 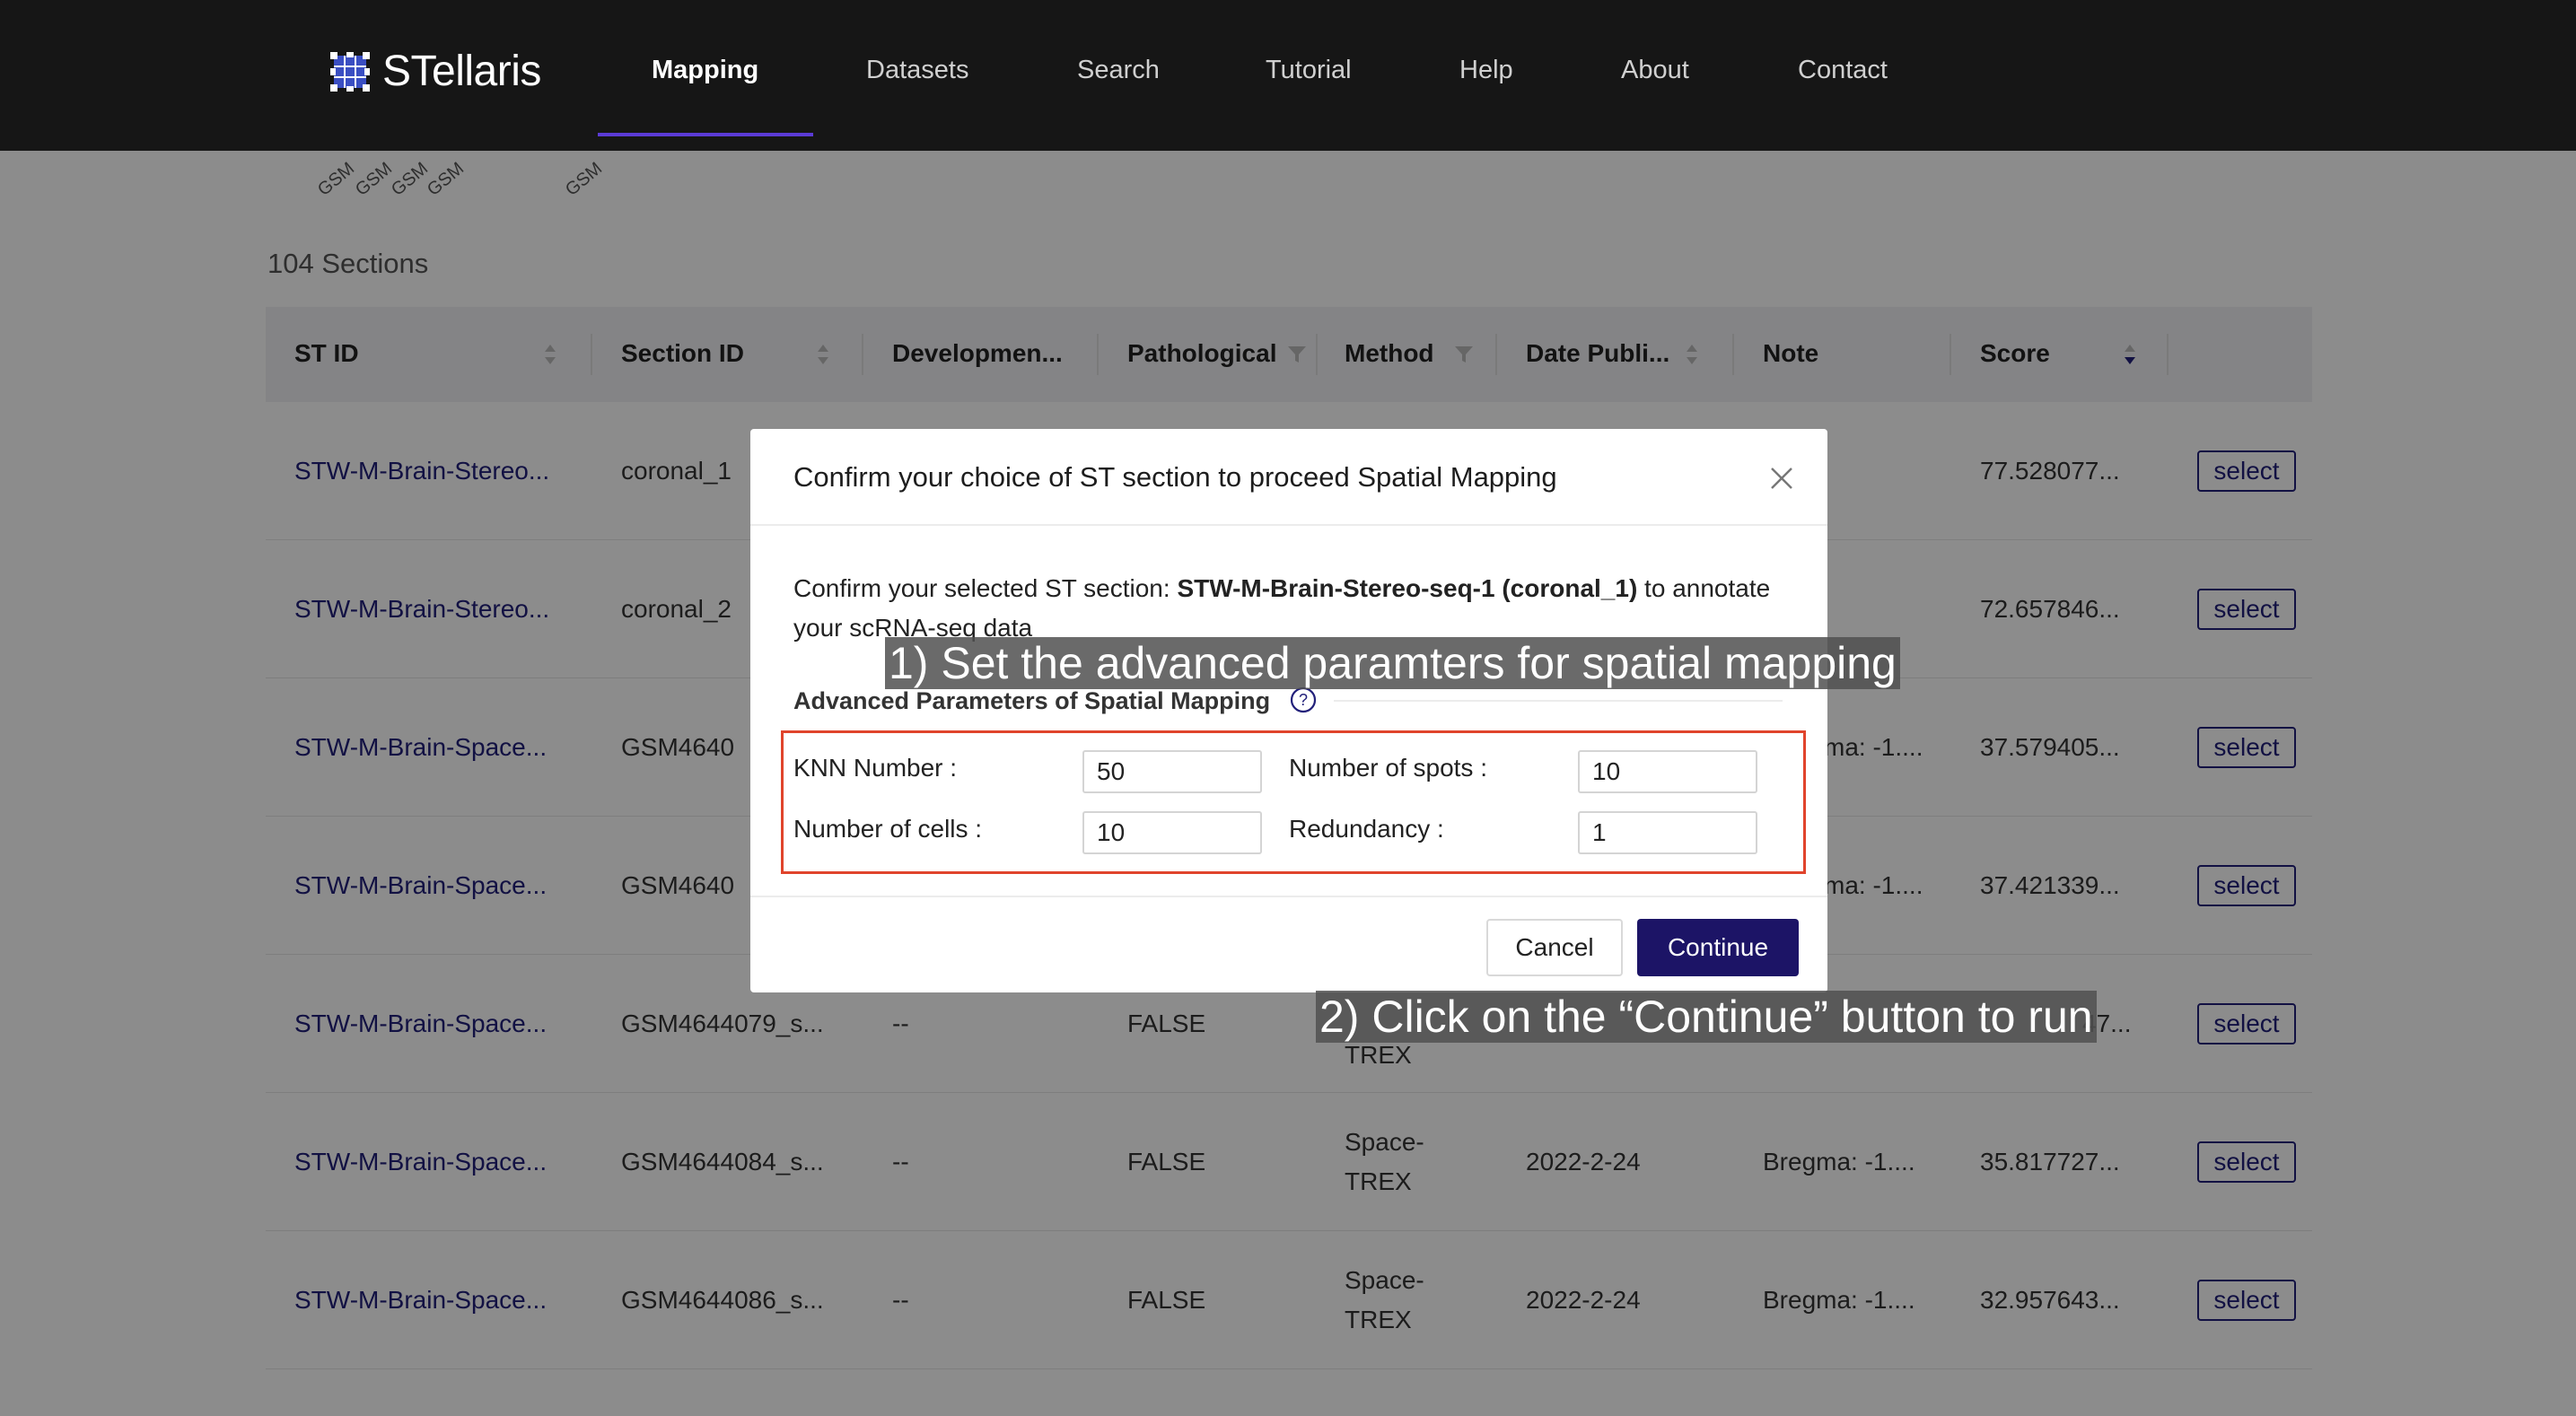 What do you see at coordinates (1172, 832) in the screenshot?
I see `number-of-cells-input` at bounding box center [1172, 832].